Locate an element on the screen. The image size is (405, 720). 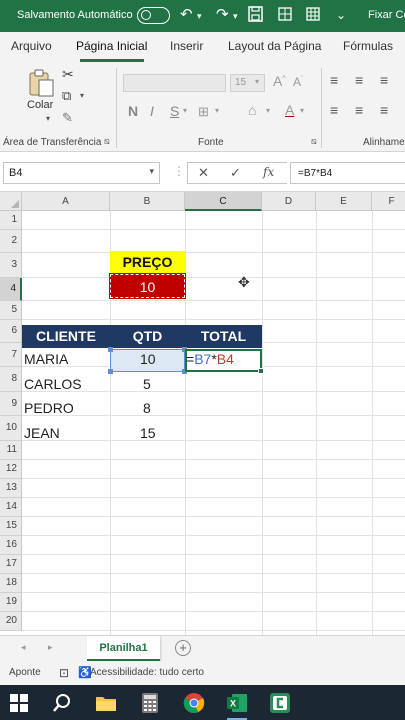
undo-dropdown-icon: ▾ is located at coordinates (199, 16).